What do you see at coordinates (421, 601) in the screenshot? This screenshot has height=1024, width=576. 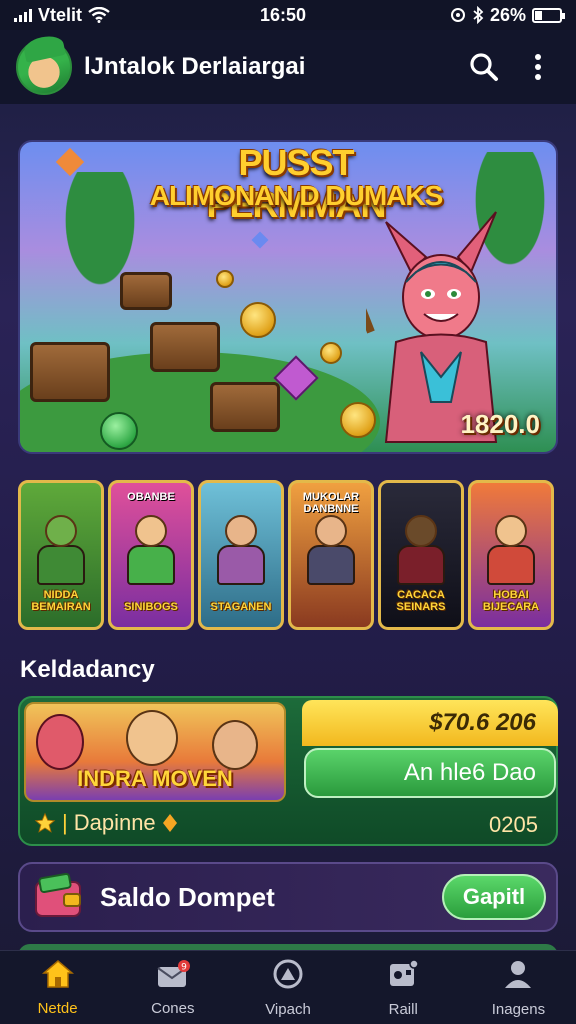 I see `game-card-title: CACACA SEINARS` at bounding box center [421, 601].